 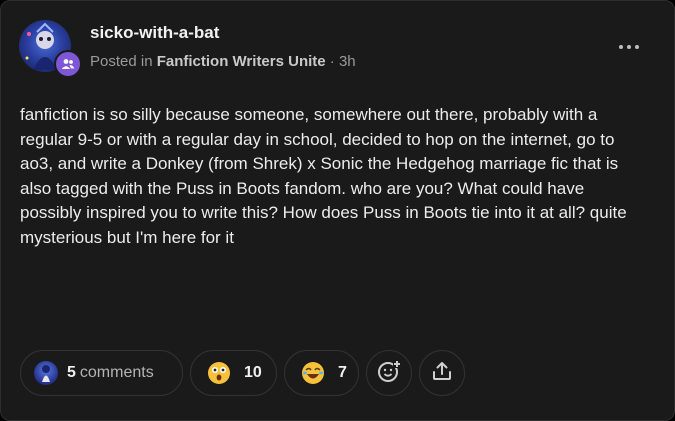 What do you see at coordinates (241, 61) in the screenshot?
I see `community-link: Fanfiction Writers Unite` at bounding box center [241, 61].